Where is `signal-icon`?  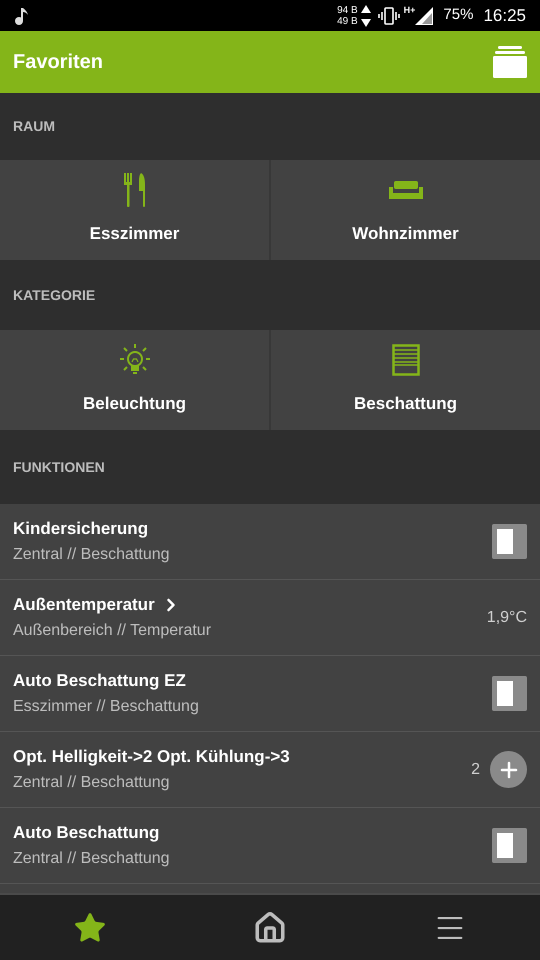 signal-icon is located at coordinates (424, 15).